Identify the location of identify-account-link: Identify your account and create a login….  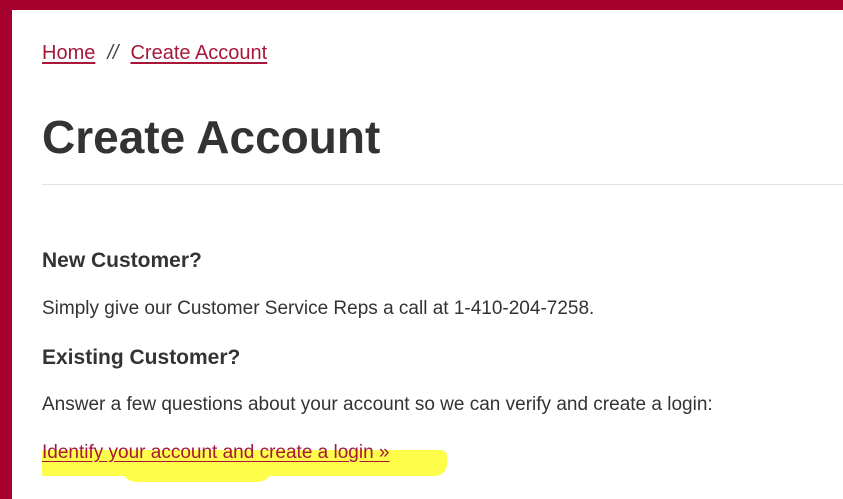
(216, 453).